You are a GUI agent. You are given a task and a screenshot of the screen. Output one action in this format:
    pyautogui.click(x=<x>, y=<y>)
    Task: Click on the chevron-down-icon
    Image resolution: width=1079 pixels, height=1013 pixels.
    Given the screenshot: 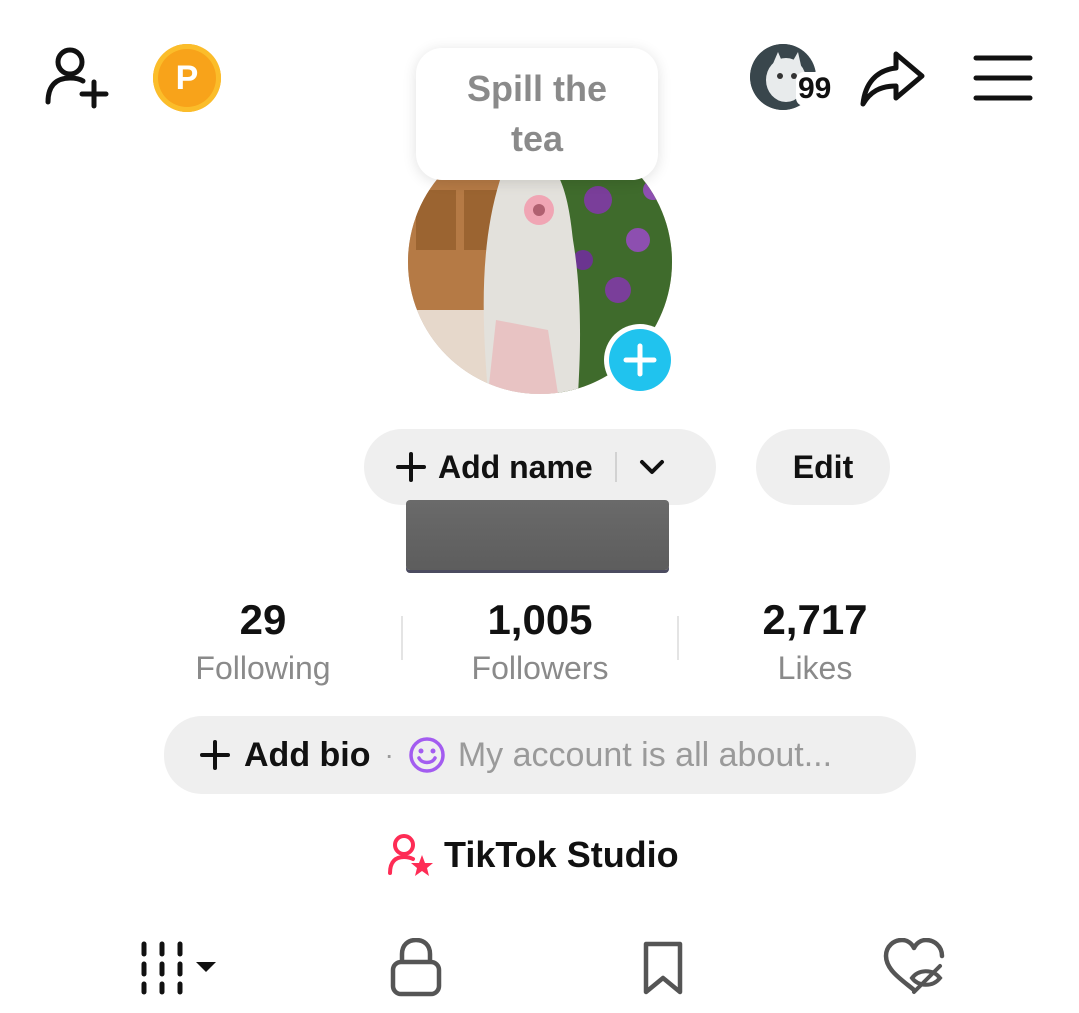 What is the action you would take?
    pyautogui.click(x=652, y=467)
    